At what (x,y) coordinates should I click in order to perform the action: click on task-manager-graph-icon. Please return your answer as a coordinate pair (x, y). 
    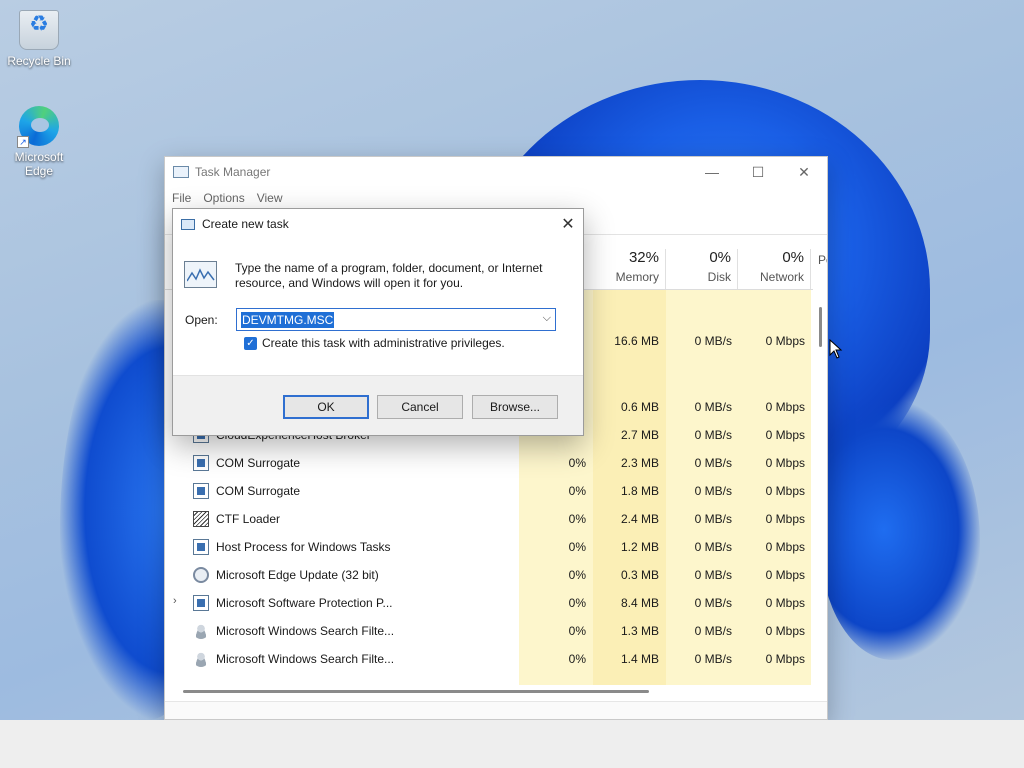
    Looking at the image, I should click on (200, 274).